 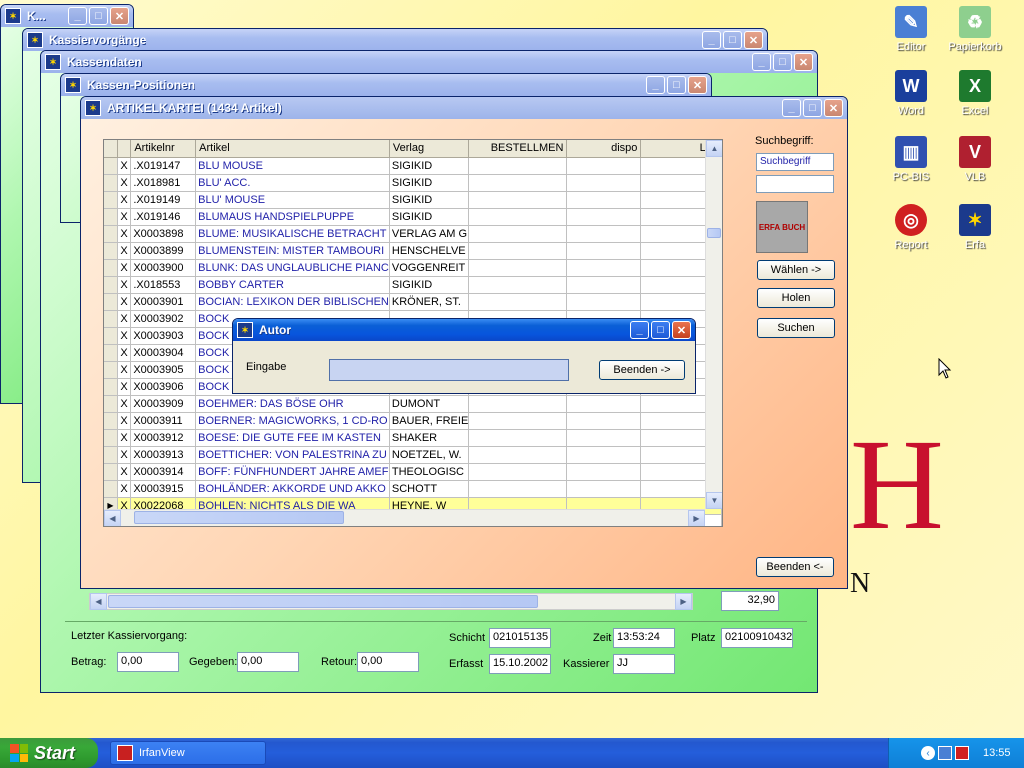 What do you see at coordinates (413, 217) in the screenshot?
I see `table-row: X .X019146 BLUMAUS HANDSPIELPUPPE SIGIKID` at bounding box center [413, 217].